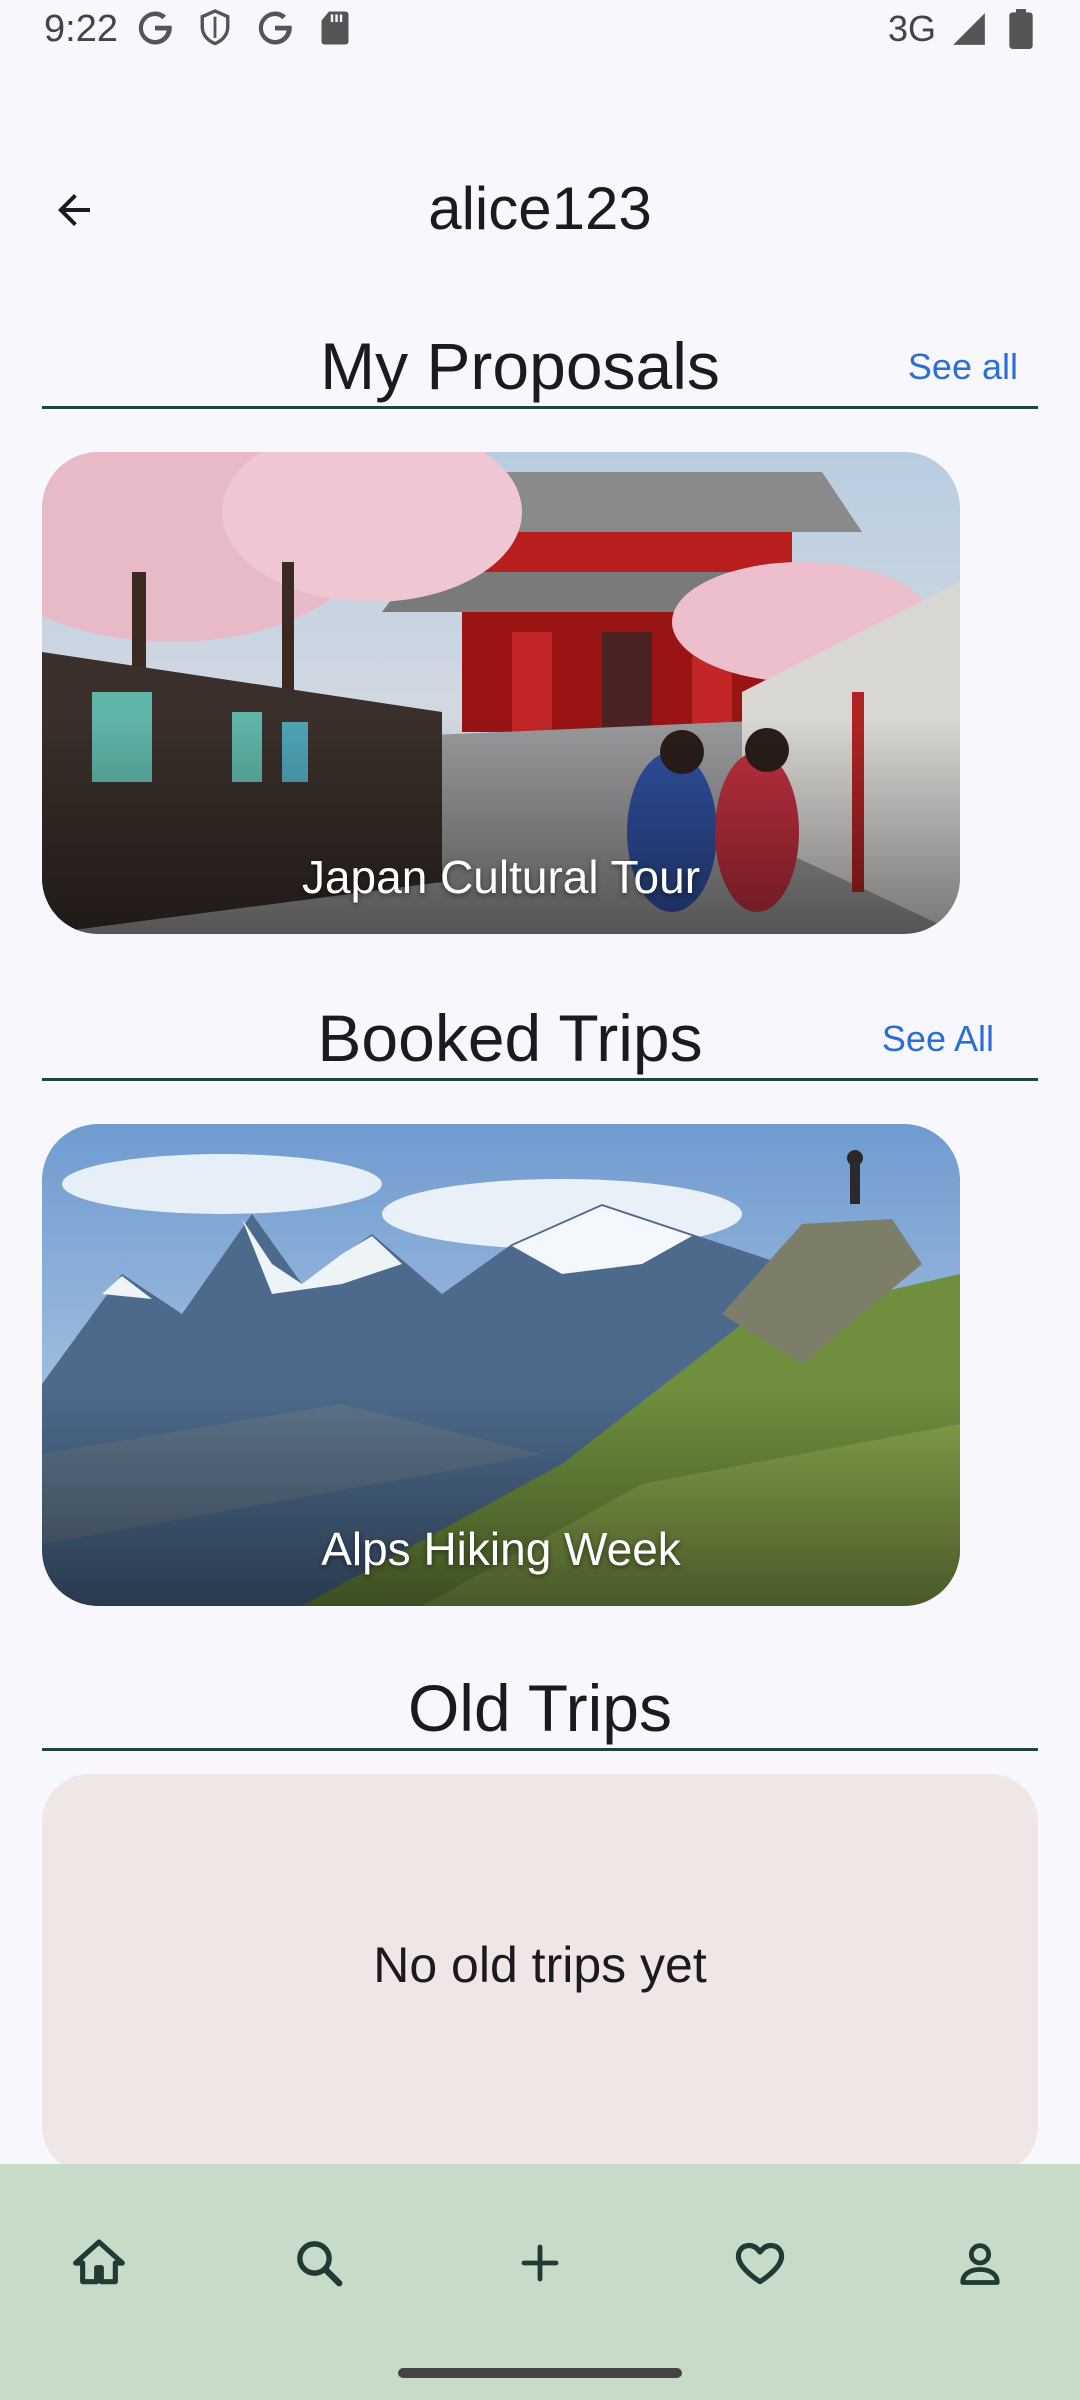  Describe the element at coordinates (520, 366) in the screenshot. I see `proposals-title: My Proposals` at that location.